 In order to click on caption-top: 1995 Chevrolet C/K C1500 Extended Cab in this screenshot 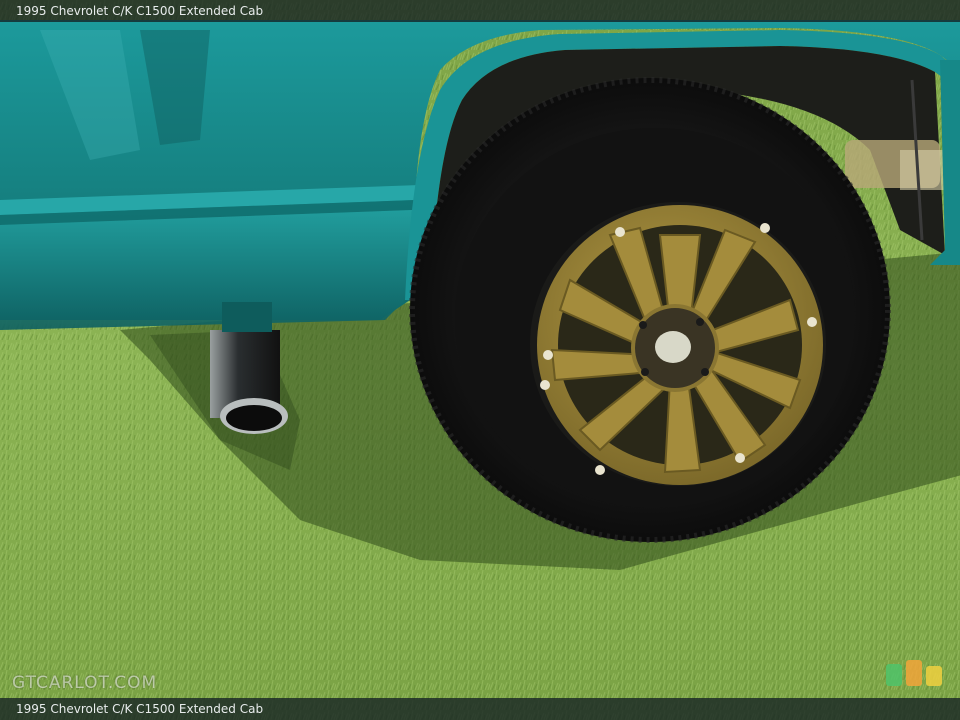, I will do `click(480, 11)`.